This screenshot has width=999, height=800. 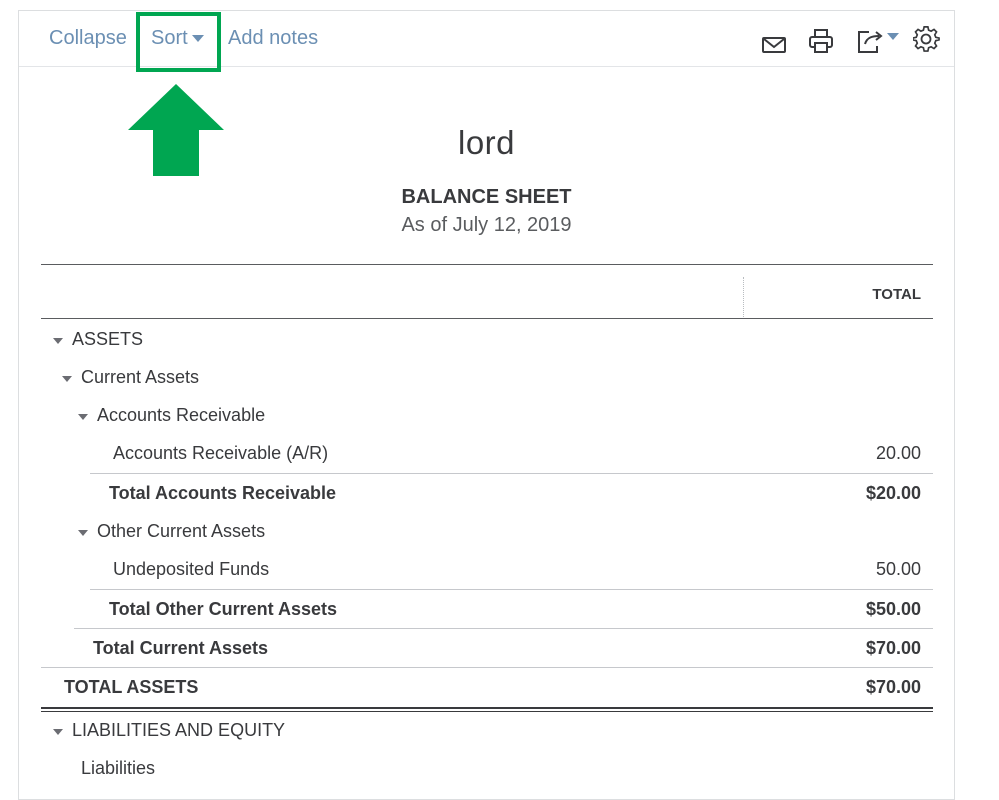 What do you see at coordinates (197, 39) in the screenshot?
I see `chevron-down-icon` at bounding box center [197, 39].